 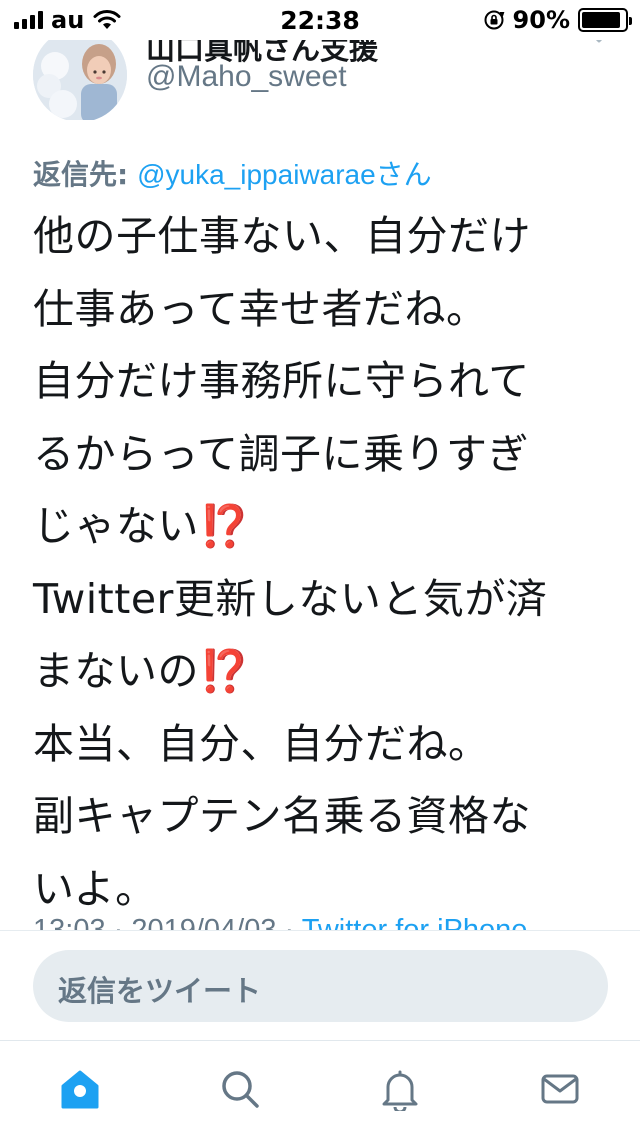 What do you see at coordinates (290, 598) in the screenshot?
I see `tweet-line: Twitter更新しないと気が済` at bounding box center [290, 598].